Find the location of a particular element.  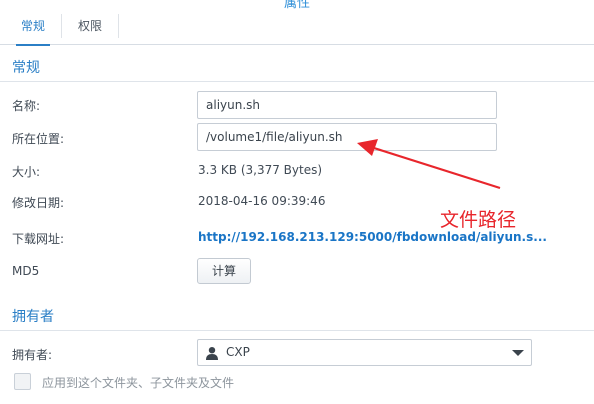

apply-recursive-label: 应用到这个文件夹、子文件夹及文件 is located at coordinates (138, 383).